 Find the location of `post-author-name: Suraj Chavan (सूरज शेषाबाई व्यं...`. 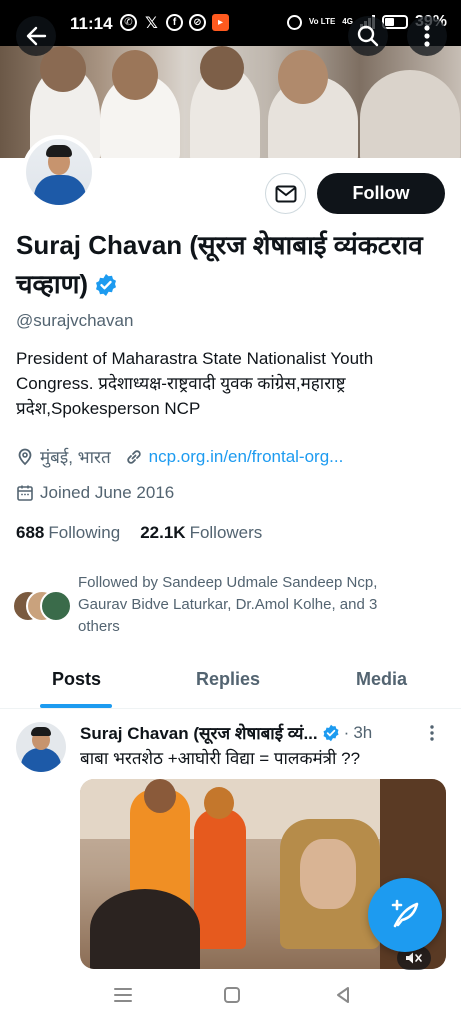

post-author-name: Suraj Chavan (सूरज शेषाबाई व्यं... is located at coordinates (199, 732).